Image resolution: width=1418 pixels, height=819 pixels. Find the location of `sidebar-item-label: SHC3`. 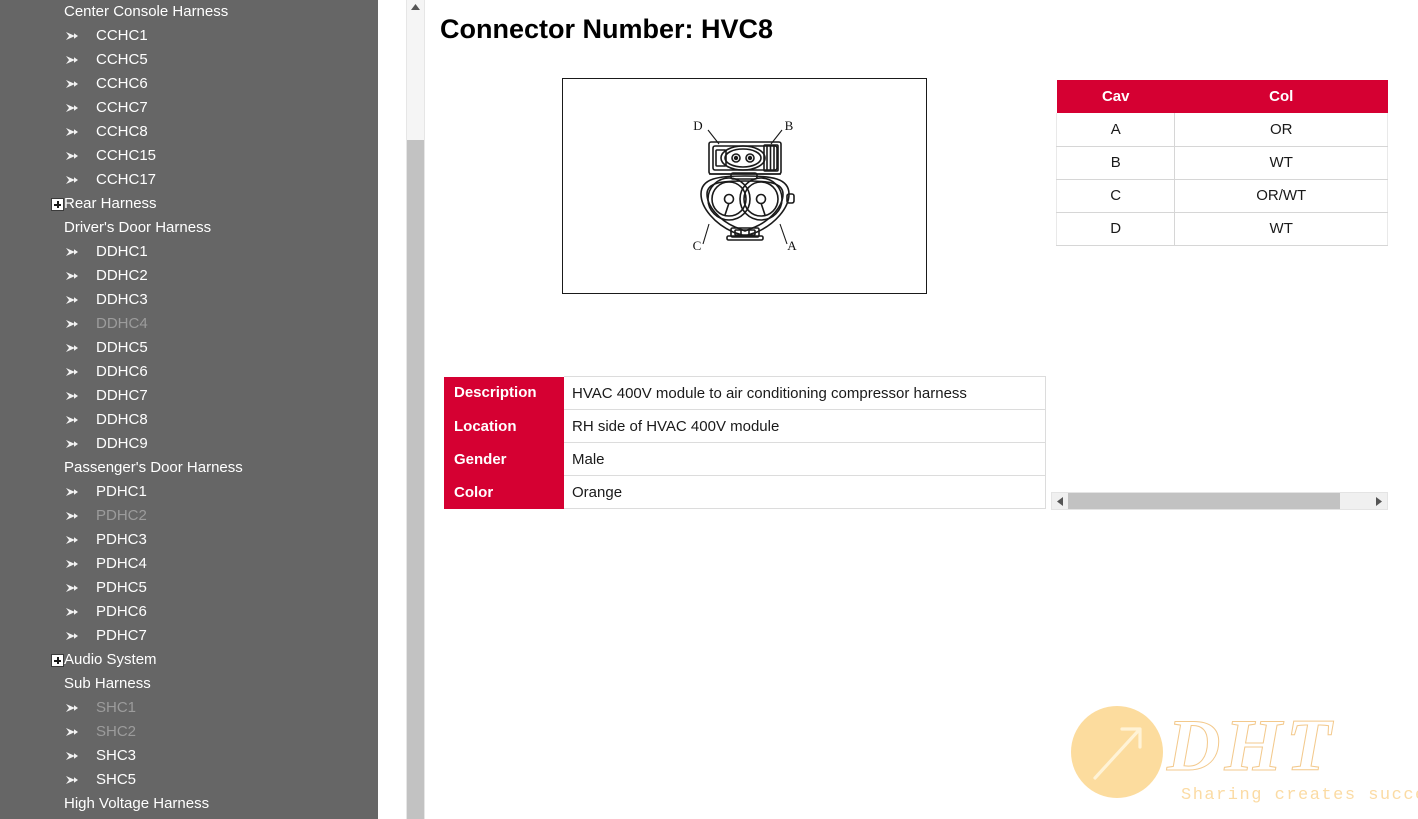

sidebar-item-label: SHC3 is located at coordinates (116, 755).